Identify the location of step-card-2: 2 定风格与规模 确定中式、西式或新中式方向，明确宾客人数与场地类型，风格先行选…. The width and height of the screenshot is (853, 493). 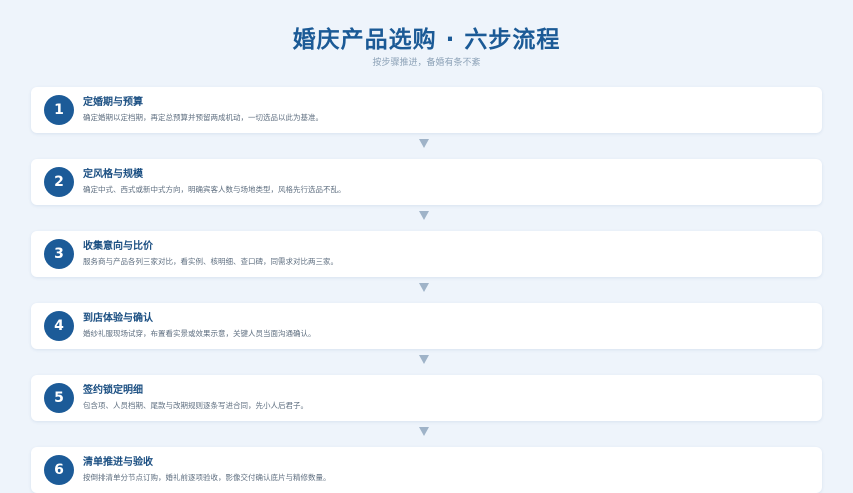
(426, 182).